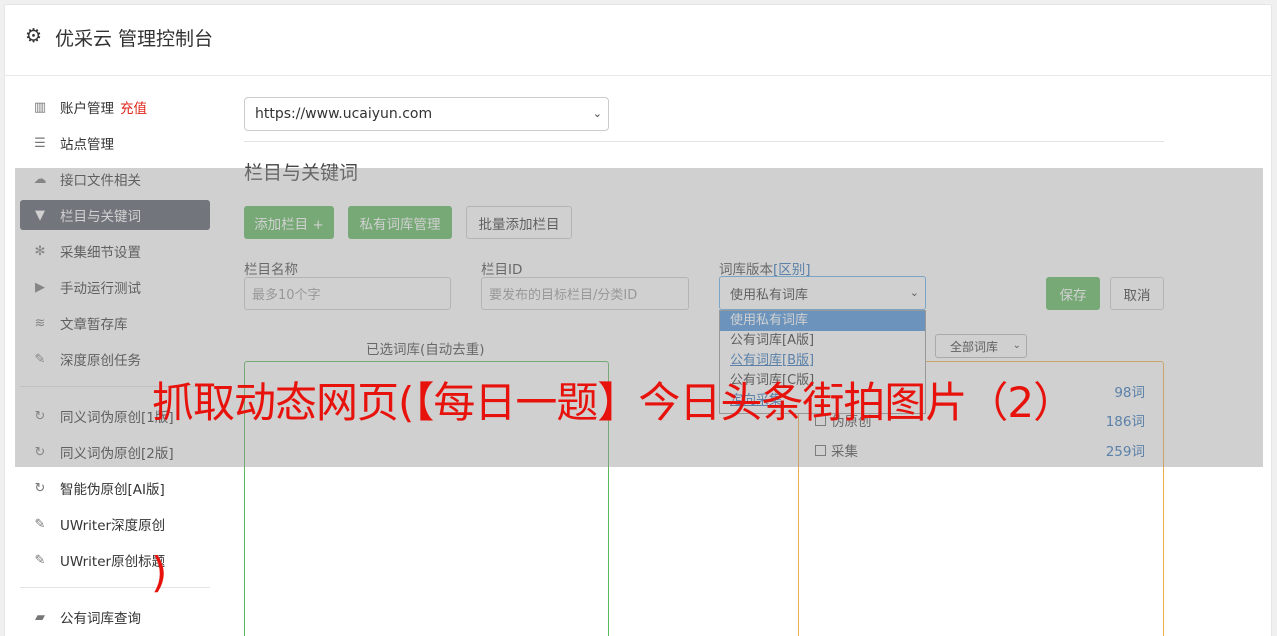 The image size is (1277, 636). Describe the element at coordinates (112, 490) in the screenshot. I see `sidebar-item-label: 智能伪原创[AI版]` at that location.